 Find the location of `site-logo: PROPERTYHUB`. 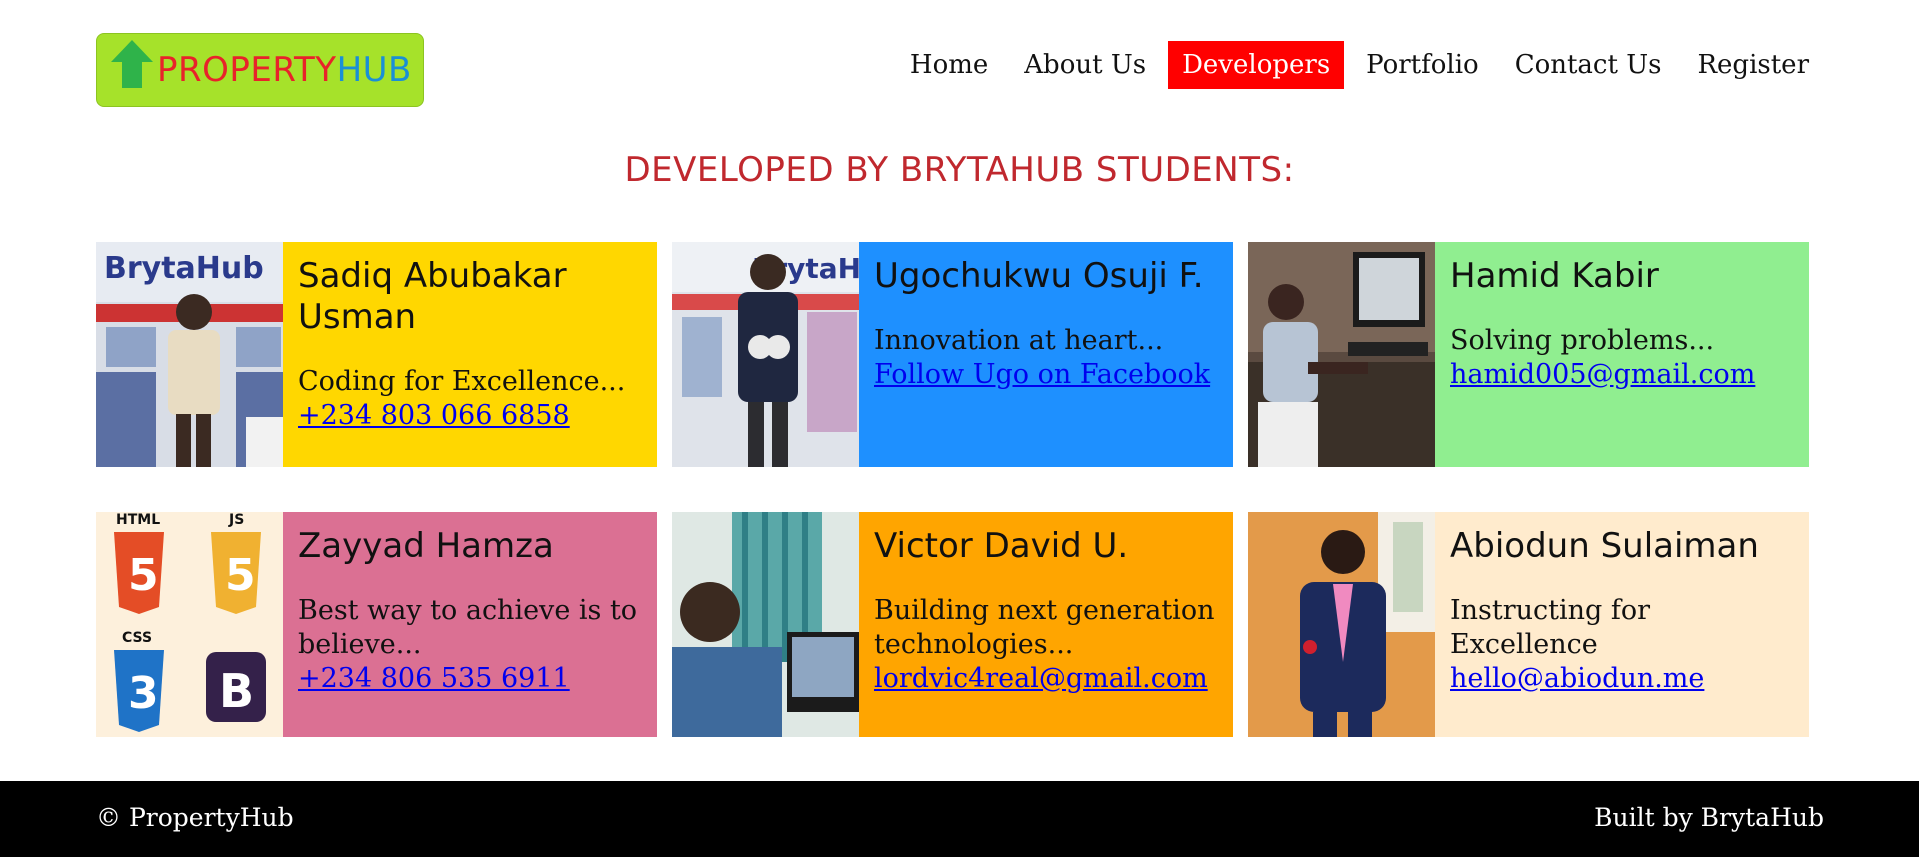

site-logo: PROPERTYHUB is located at coordinates (260, 70).